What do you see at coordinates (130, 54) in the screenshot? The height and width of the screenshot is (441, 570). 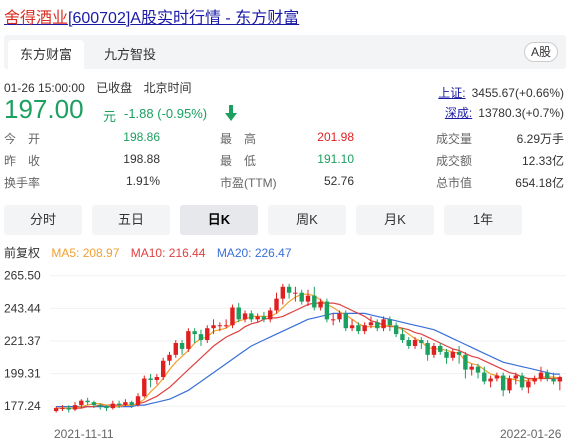 I see `tab-jiufang: 九方智投` at bounding box center [130, 54].